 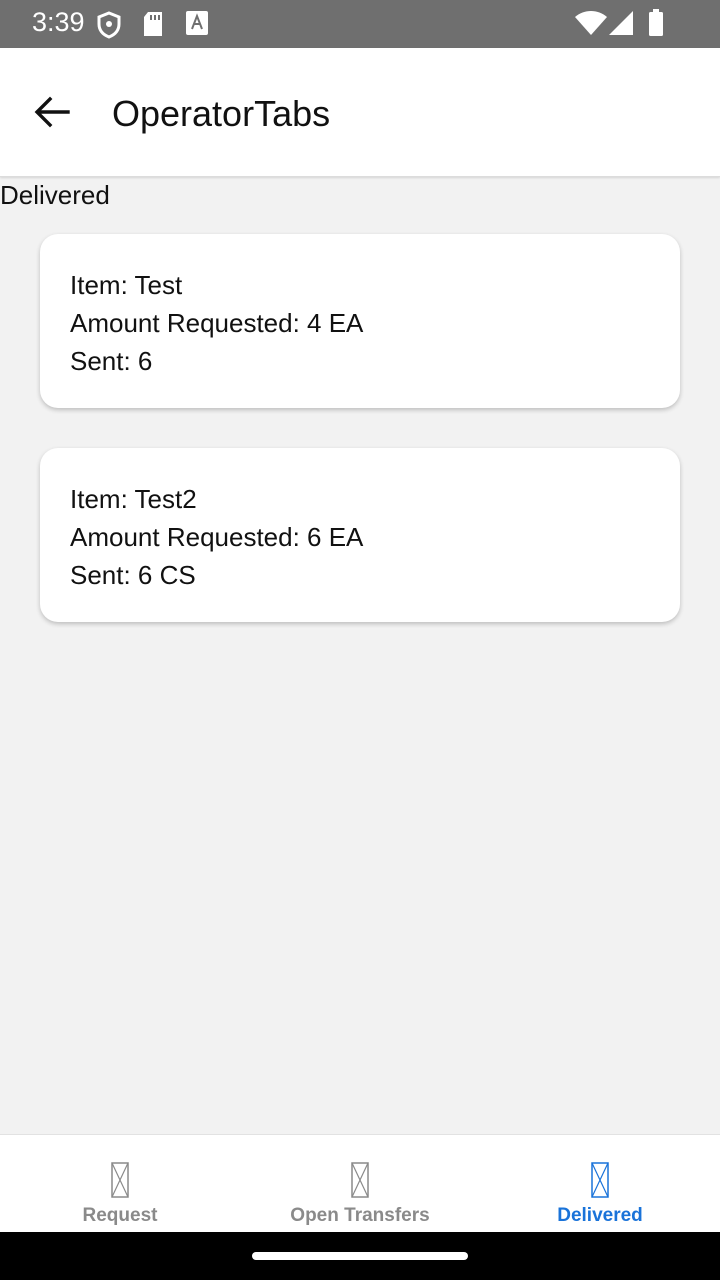 I want to click on home-indicator, so click(x=360, y=1256).